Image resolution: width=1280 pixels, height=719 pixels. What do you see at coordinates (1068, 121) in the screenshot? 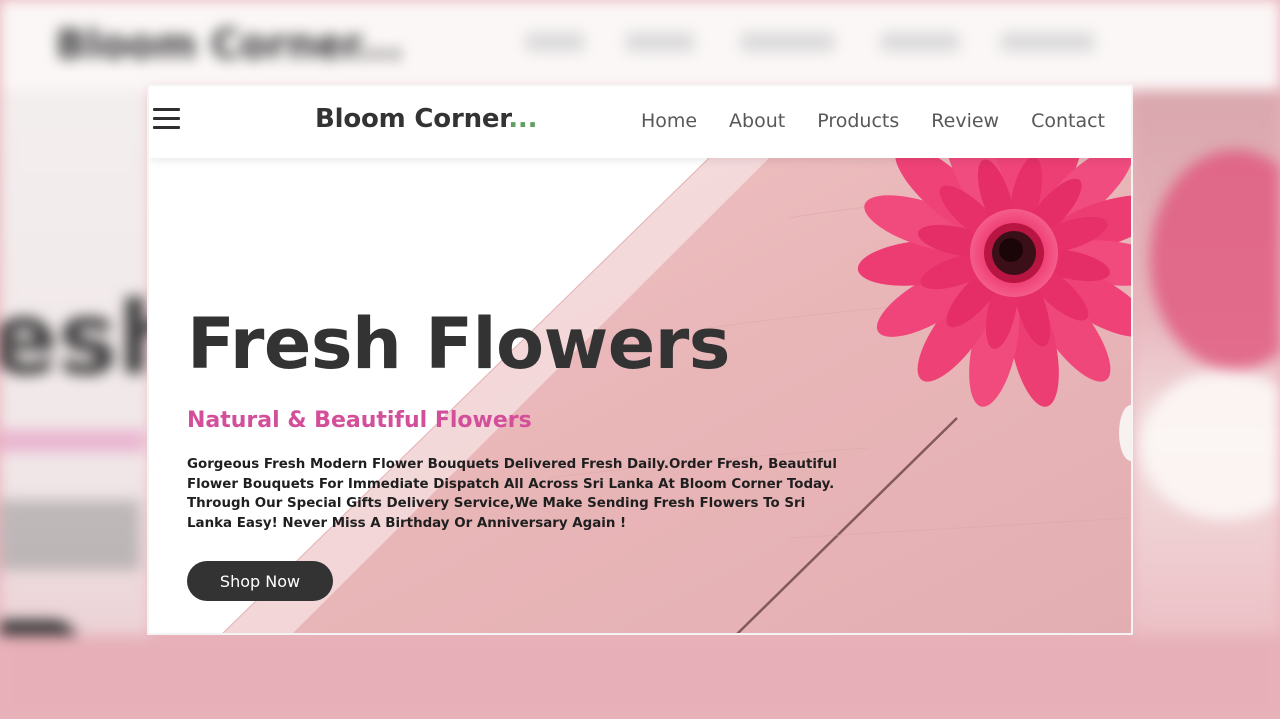
I see `nav-contact: Contact` at bounding box center [1068, 121].